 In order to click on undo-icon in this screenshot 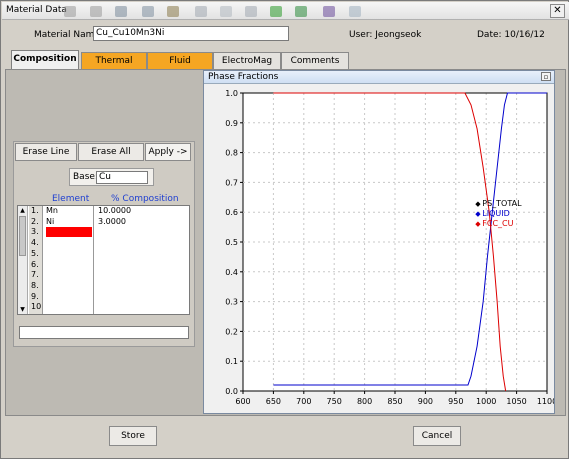, I will do `click(201, 11)`.